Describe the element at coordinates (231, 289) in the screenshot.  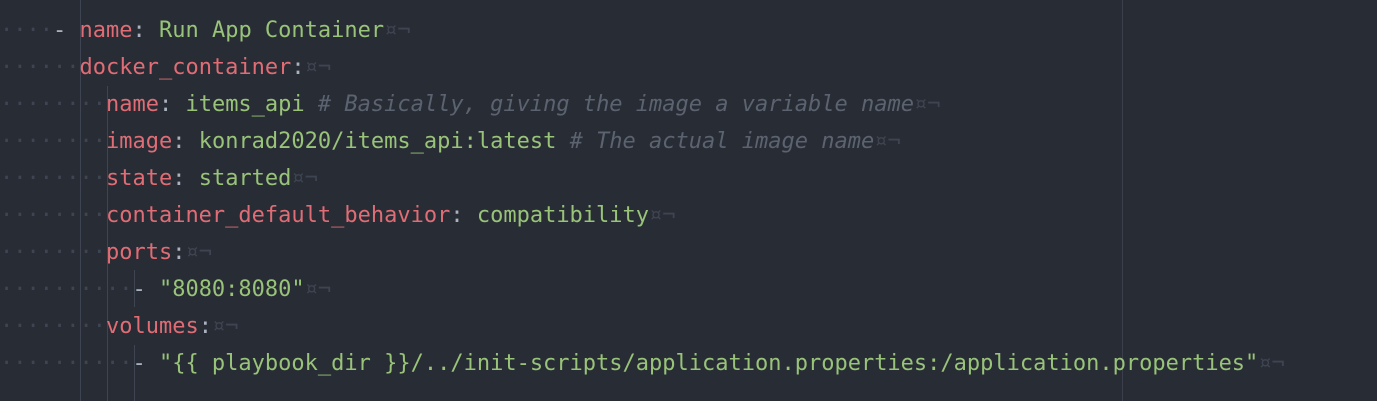
I see `yaml-value: "8080:8080"` at that location.